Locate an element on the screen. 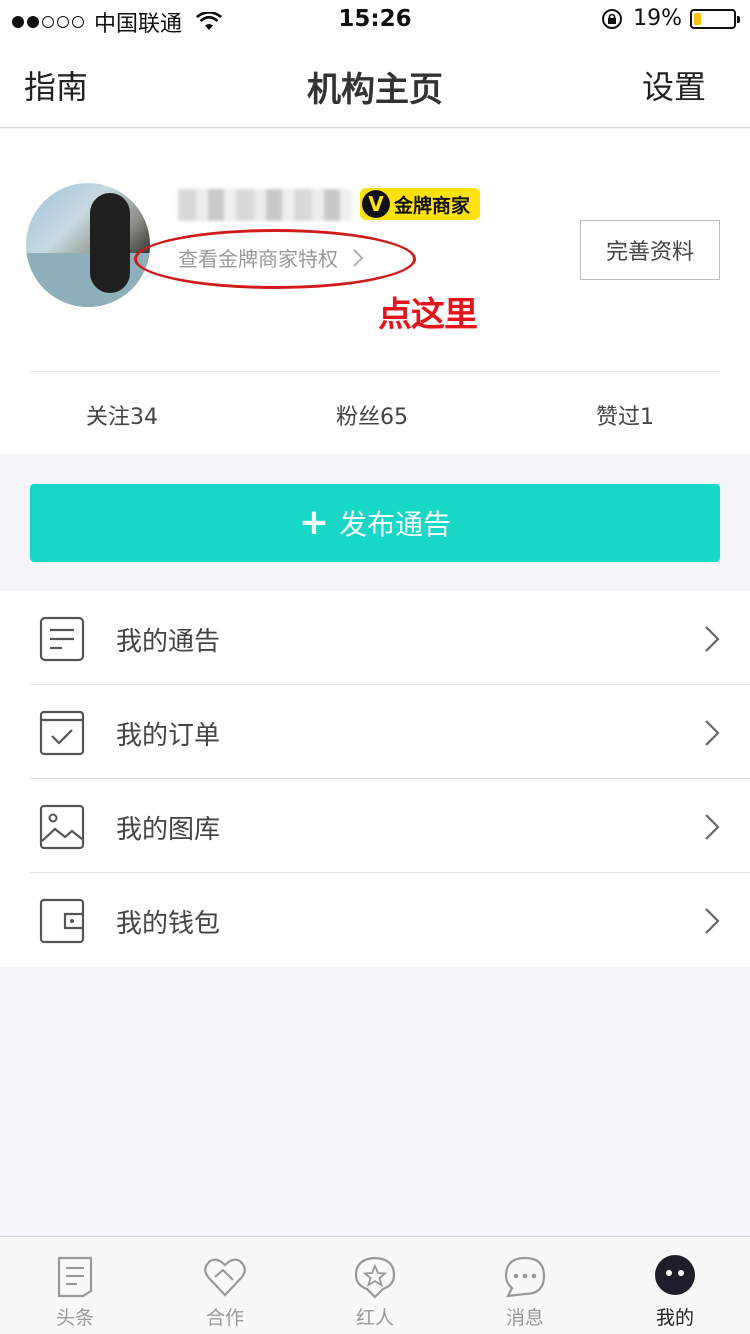 The width and height of the screenshot is (750, 1334). gold-merchant-label: 金牌商家 is located at coordinates (432, 205).